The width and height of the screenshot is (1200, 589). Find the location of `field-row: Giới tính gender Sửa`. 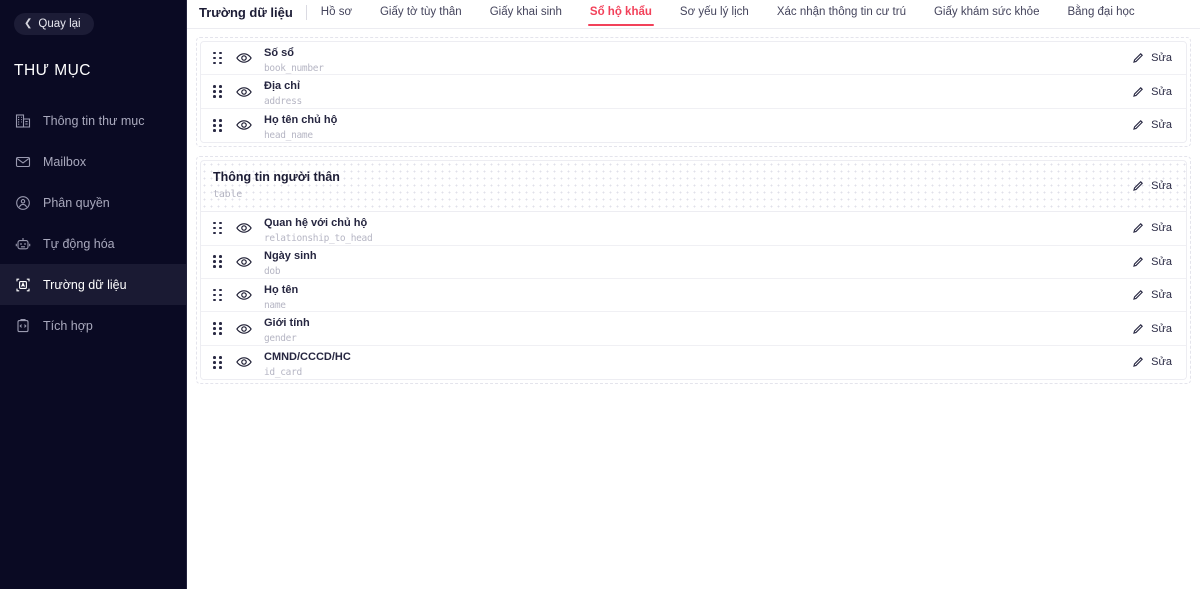

field-row: Giới tính gender Sửa is located at coordinates (693, 329).